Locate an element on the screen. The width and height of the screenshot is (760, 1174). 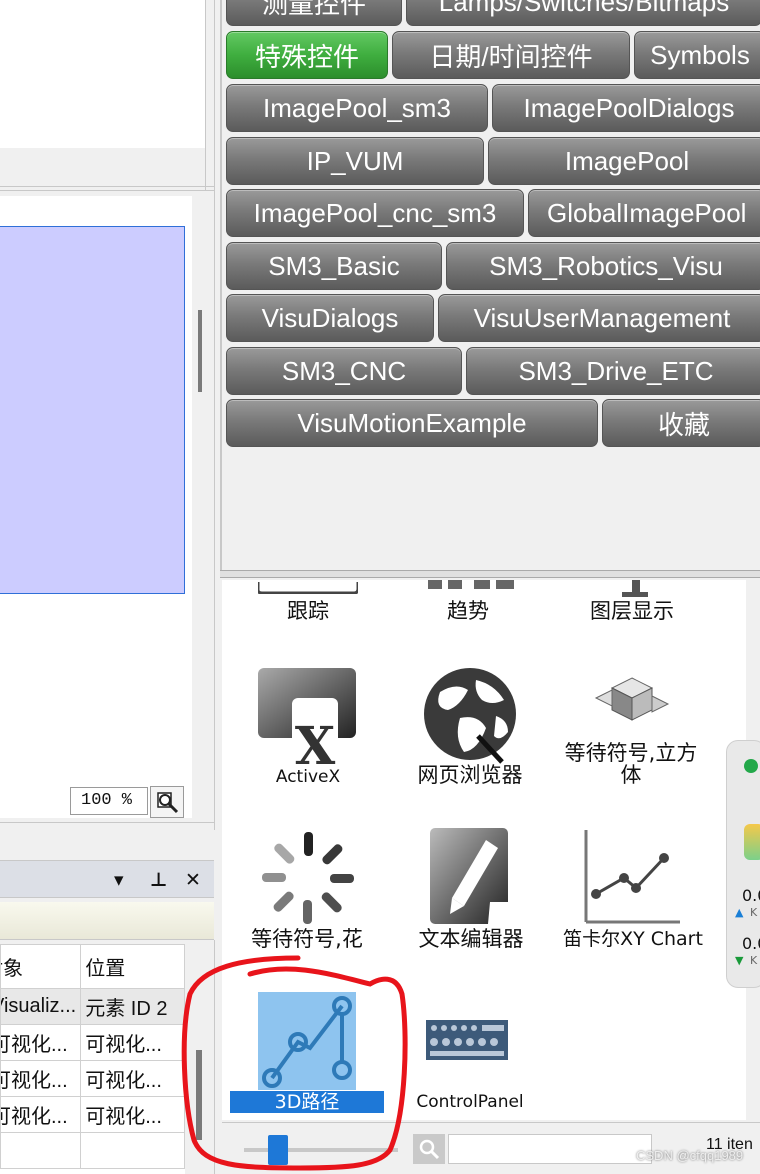
grid-header-row: 对象 位置 is located at coordinates (92, 966).